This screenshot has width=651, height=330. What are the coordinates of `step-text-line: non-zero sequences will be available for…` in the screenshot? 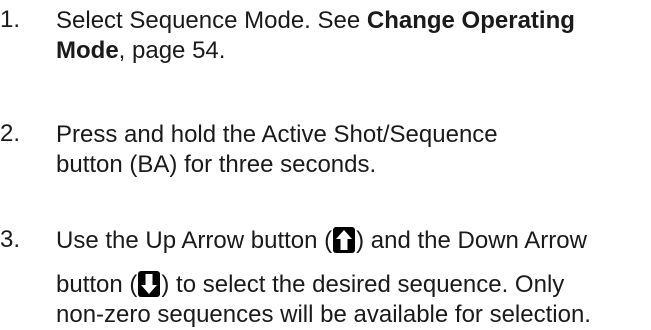 It's located at (323, 314).